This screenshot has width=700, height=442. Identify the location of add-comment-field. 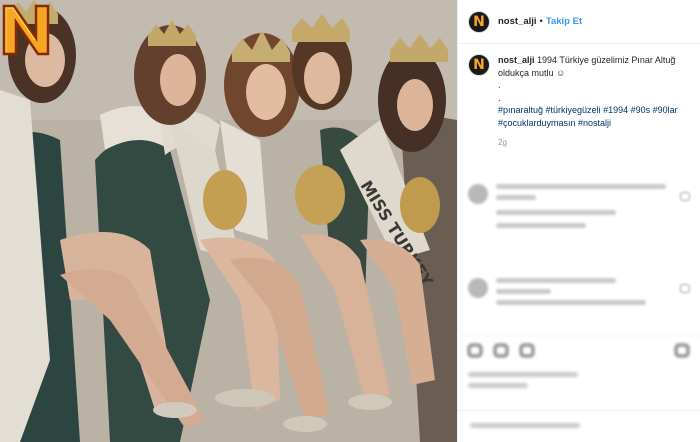
(579, 426).